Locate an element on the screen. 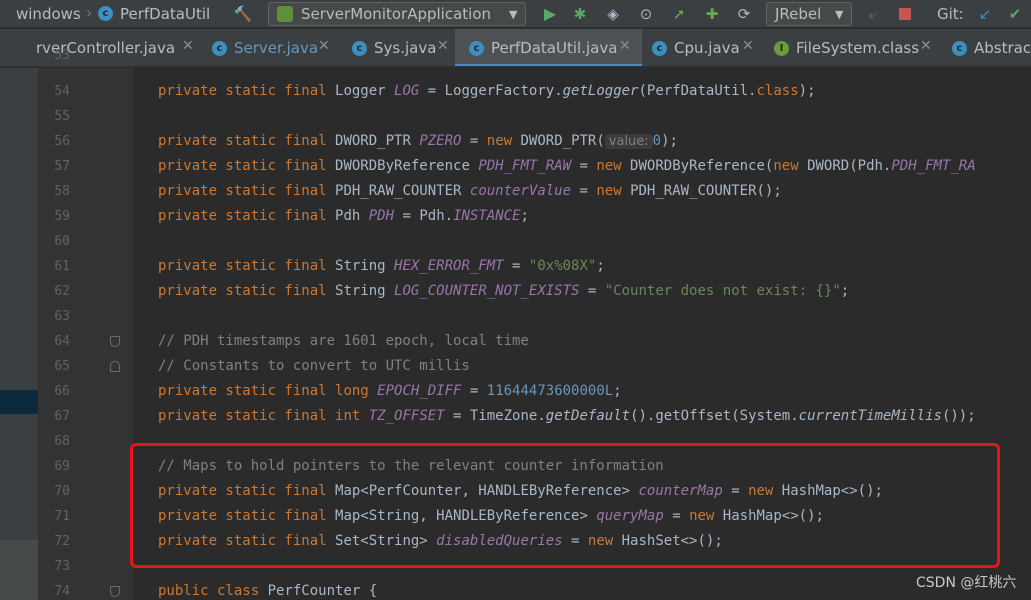 This screenshot has height=600, width=1031. field-name: PZERO is located at coordinates (440, 141).